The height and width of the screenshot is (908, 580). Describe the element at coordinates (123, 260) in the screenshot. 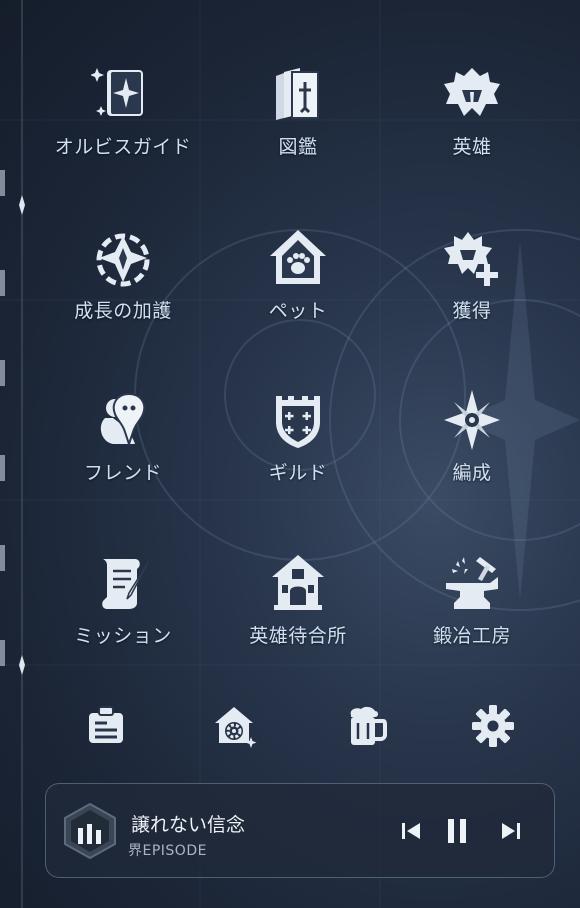

I see `growth-blessing-icon` at that location.